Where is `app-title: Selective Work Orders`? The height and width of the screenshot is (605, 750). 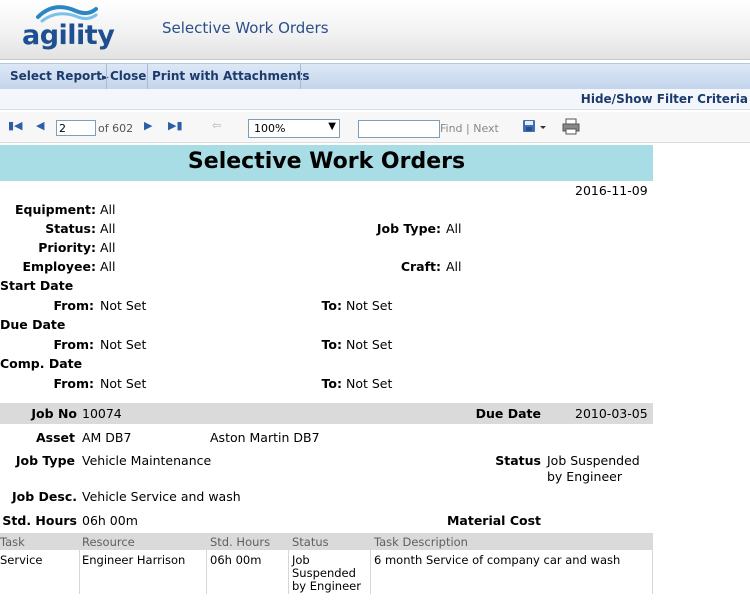 app-title: Selective Work Orders is located at coordinates (245, 28).